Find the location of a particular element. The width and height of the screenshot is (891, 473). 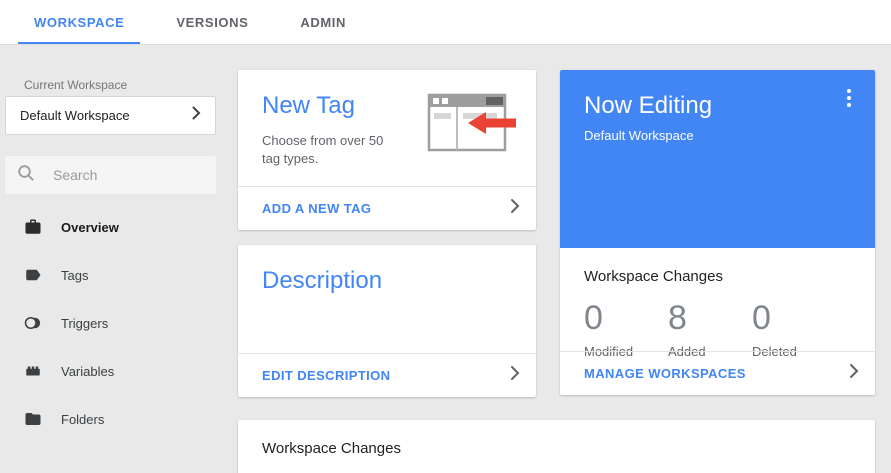

search-box is located at coordinates (110, 175).